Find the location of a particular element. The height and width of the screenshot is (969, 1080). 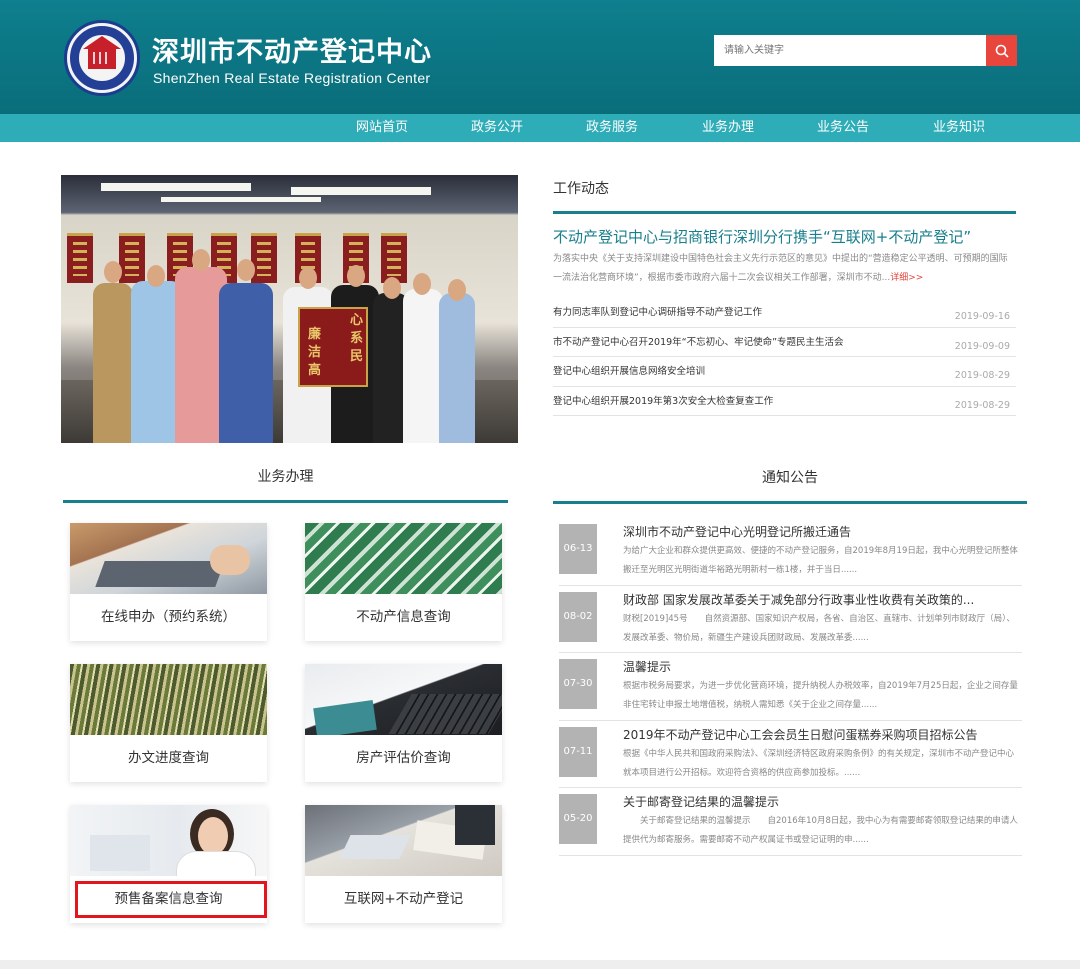

tile-internet-plus-registration: 互联网+不动产登记 is located at coordinates (403, 864).